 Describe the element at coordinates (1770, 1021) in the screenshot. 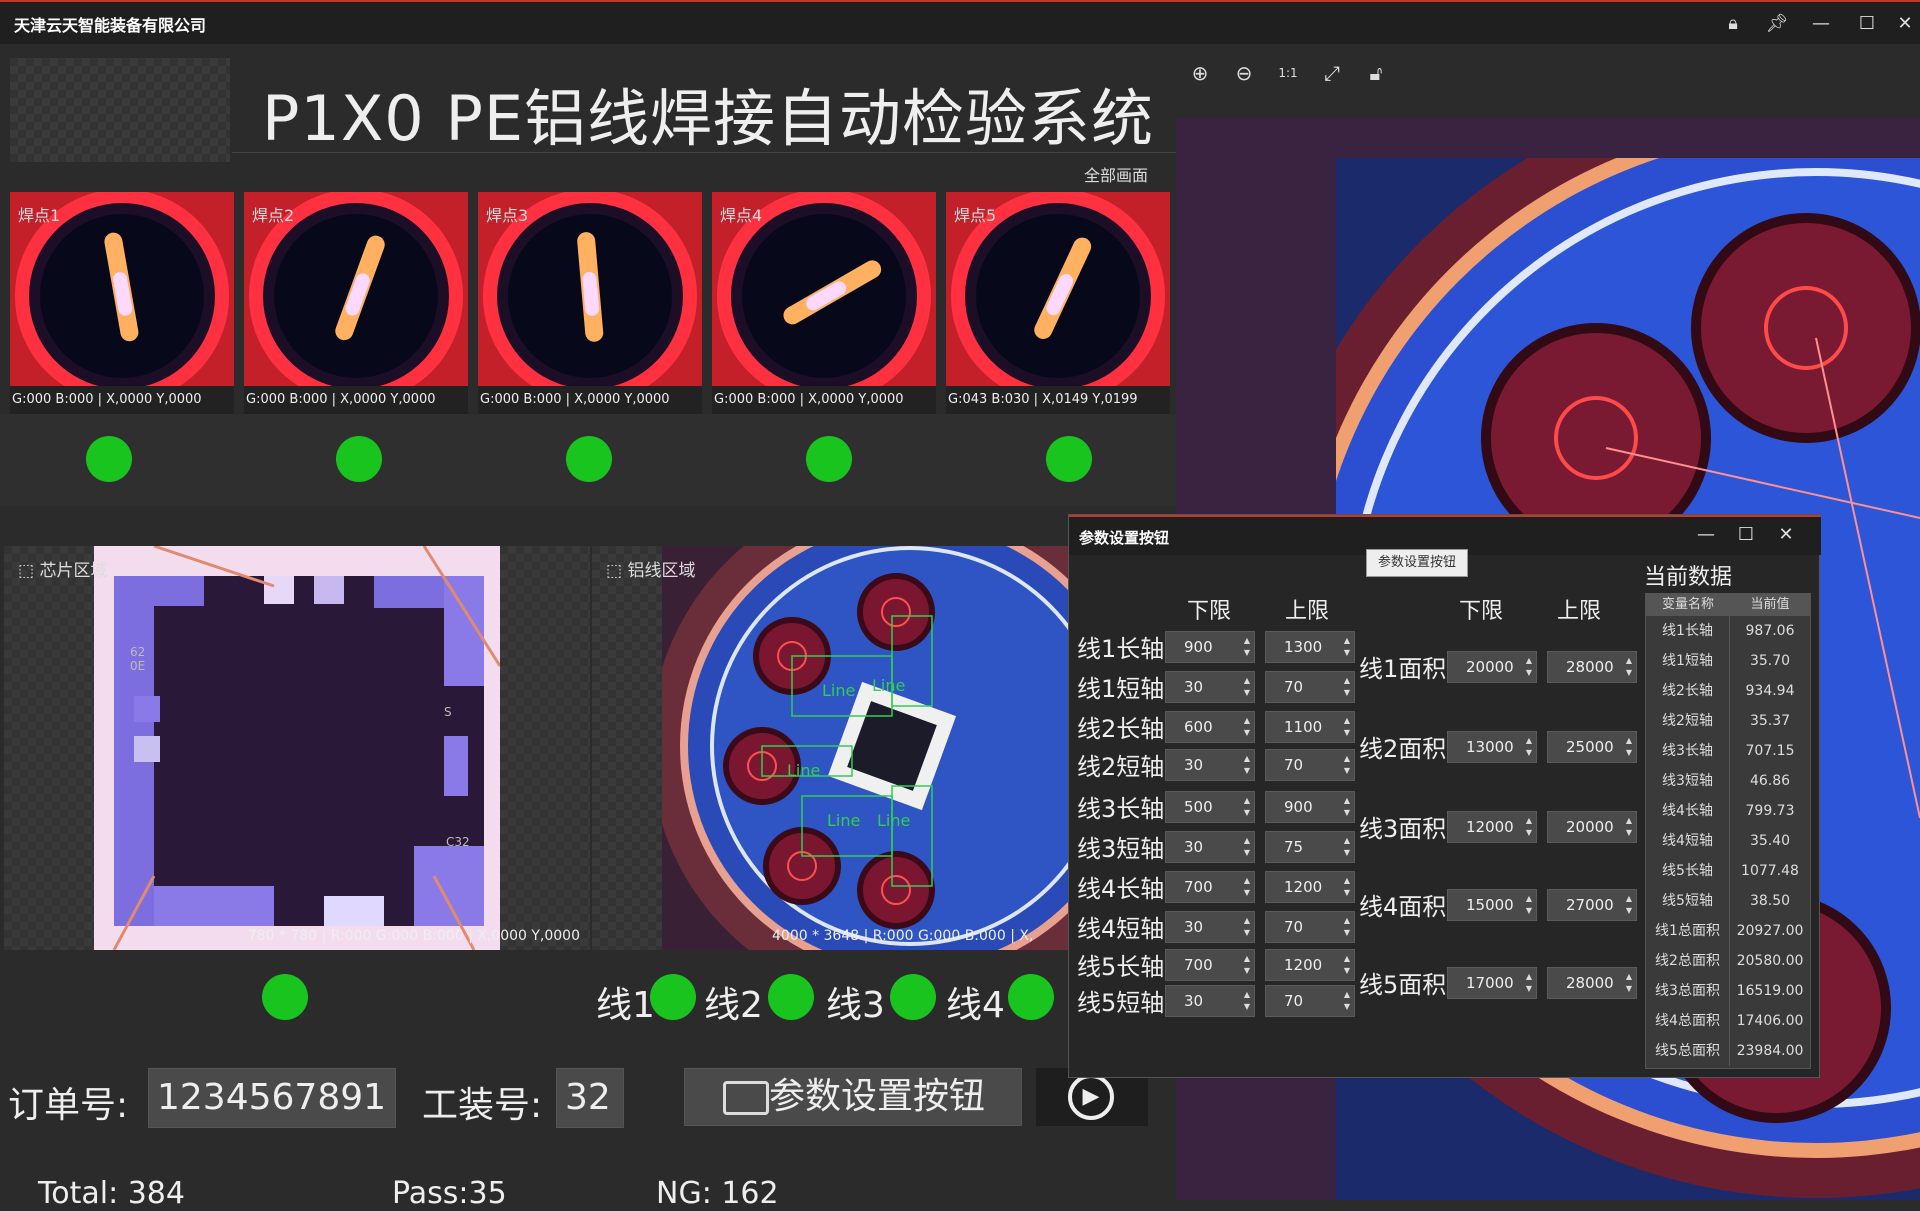

I see `variable-value: 17406.00` at that location.